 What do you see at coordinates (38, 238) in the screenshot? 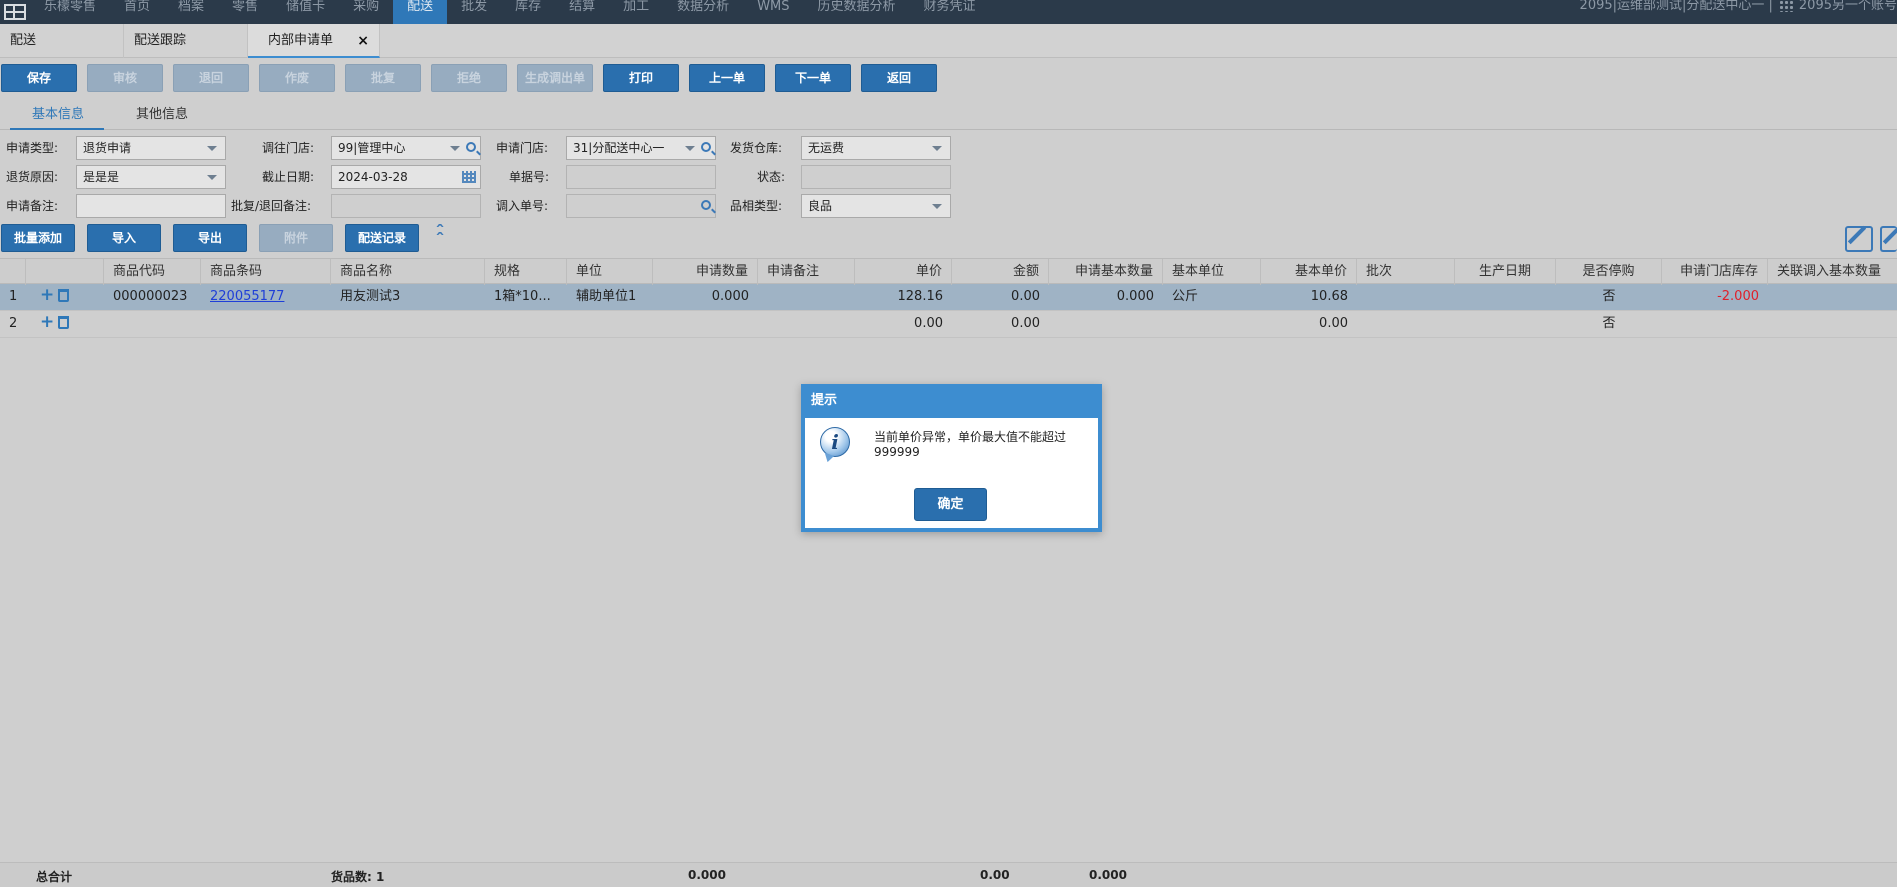
I see `batch-add-button: 批量添加` at bounding box center [38, 238].